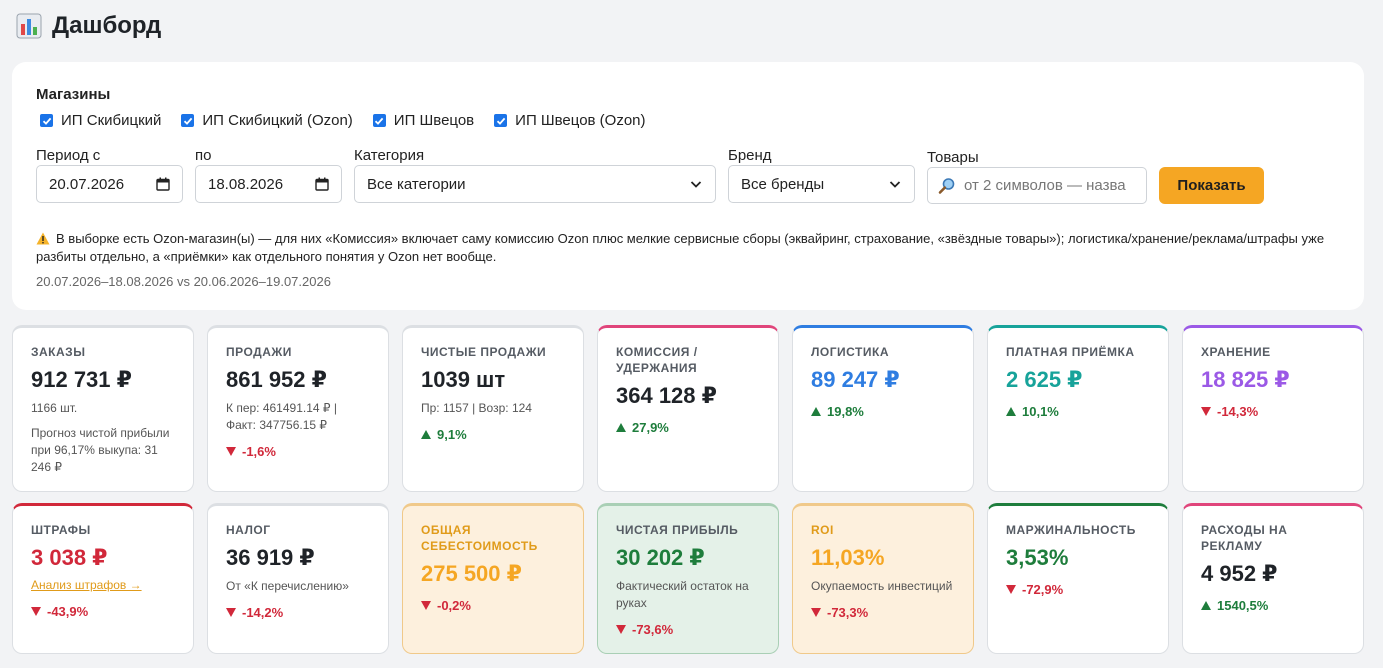  What do you see at coordinates (298, 612) in the screenshot?
I see `card-delta: -14,2%` at bounding box center [298, 612].